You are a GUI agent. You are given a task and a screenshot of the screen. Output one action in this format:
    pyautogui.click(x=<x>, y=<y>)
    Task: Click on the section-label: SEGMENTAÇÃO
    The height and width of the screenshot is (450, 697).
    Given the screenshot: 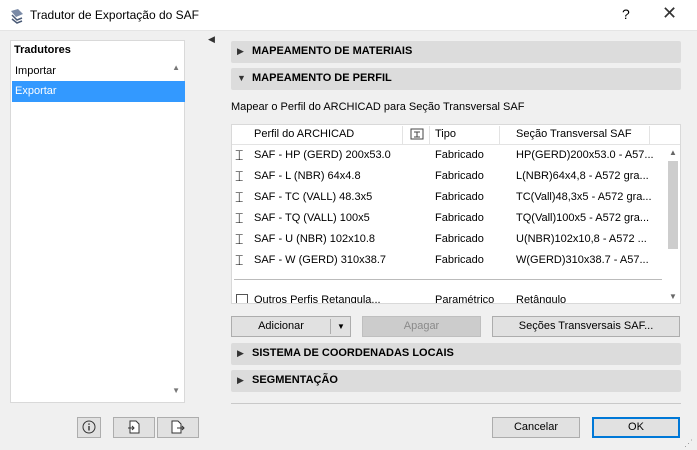 What is the action you would take?
    pyautogui.click(x=295, y=380)
    